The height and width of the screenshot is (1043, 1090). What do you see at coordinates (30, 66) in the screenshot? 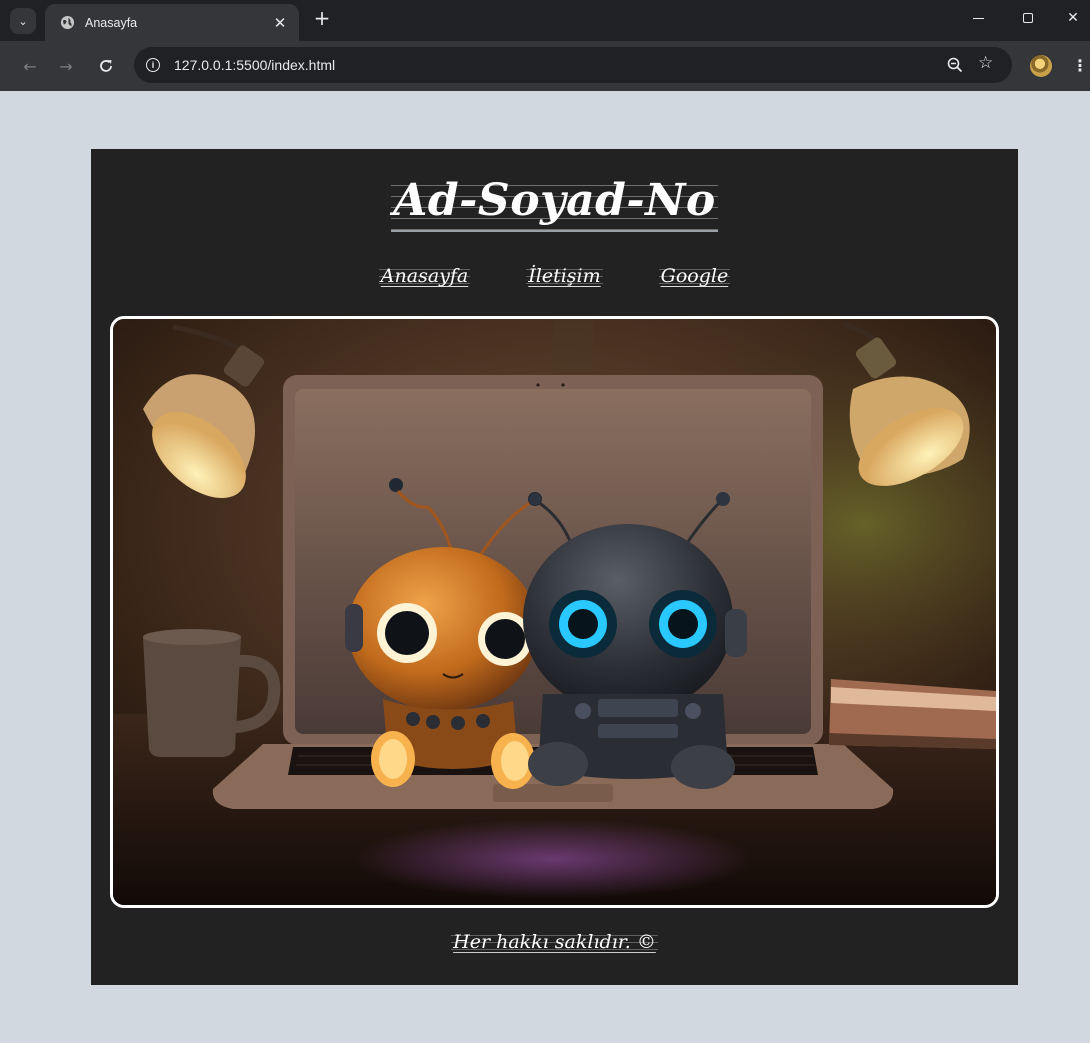
I see `back-arrow-icon: ←` at bounding box center [30, 66].